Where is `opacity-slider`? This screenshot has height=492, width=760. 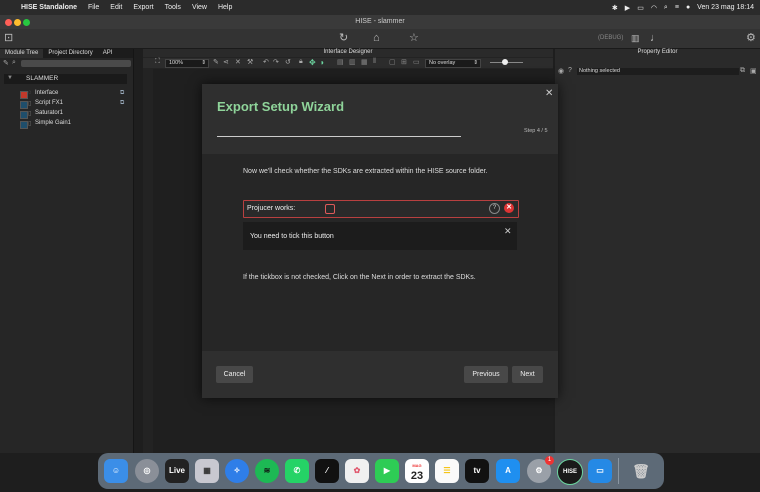
opacity-slider is located at coordinates (506, 62).